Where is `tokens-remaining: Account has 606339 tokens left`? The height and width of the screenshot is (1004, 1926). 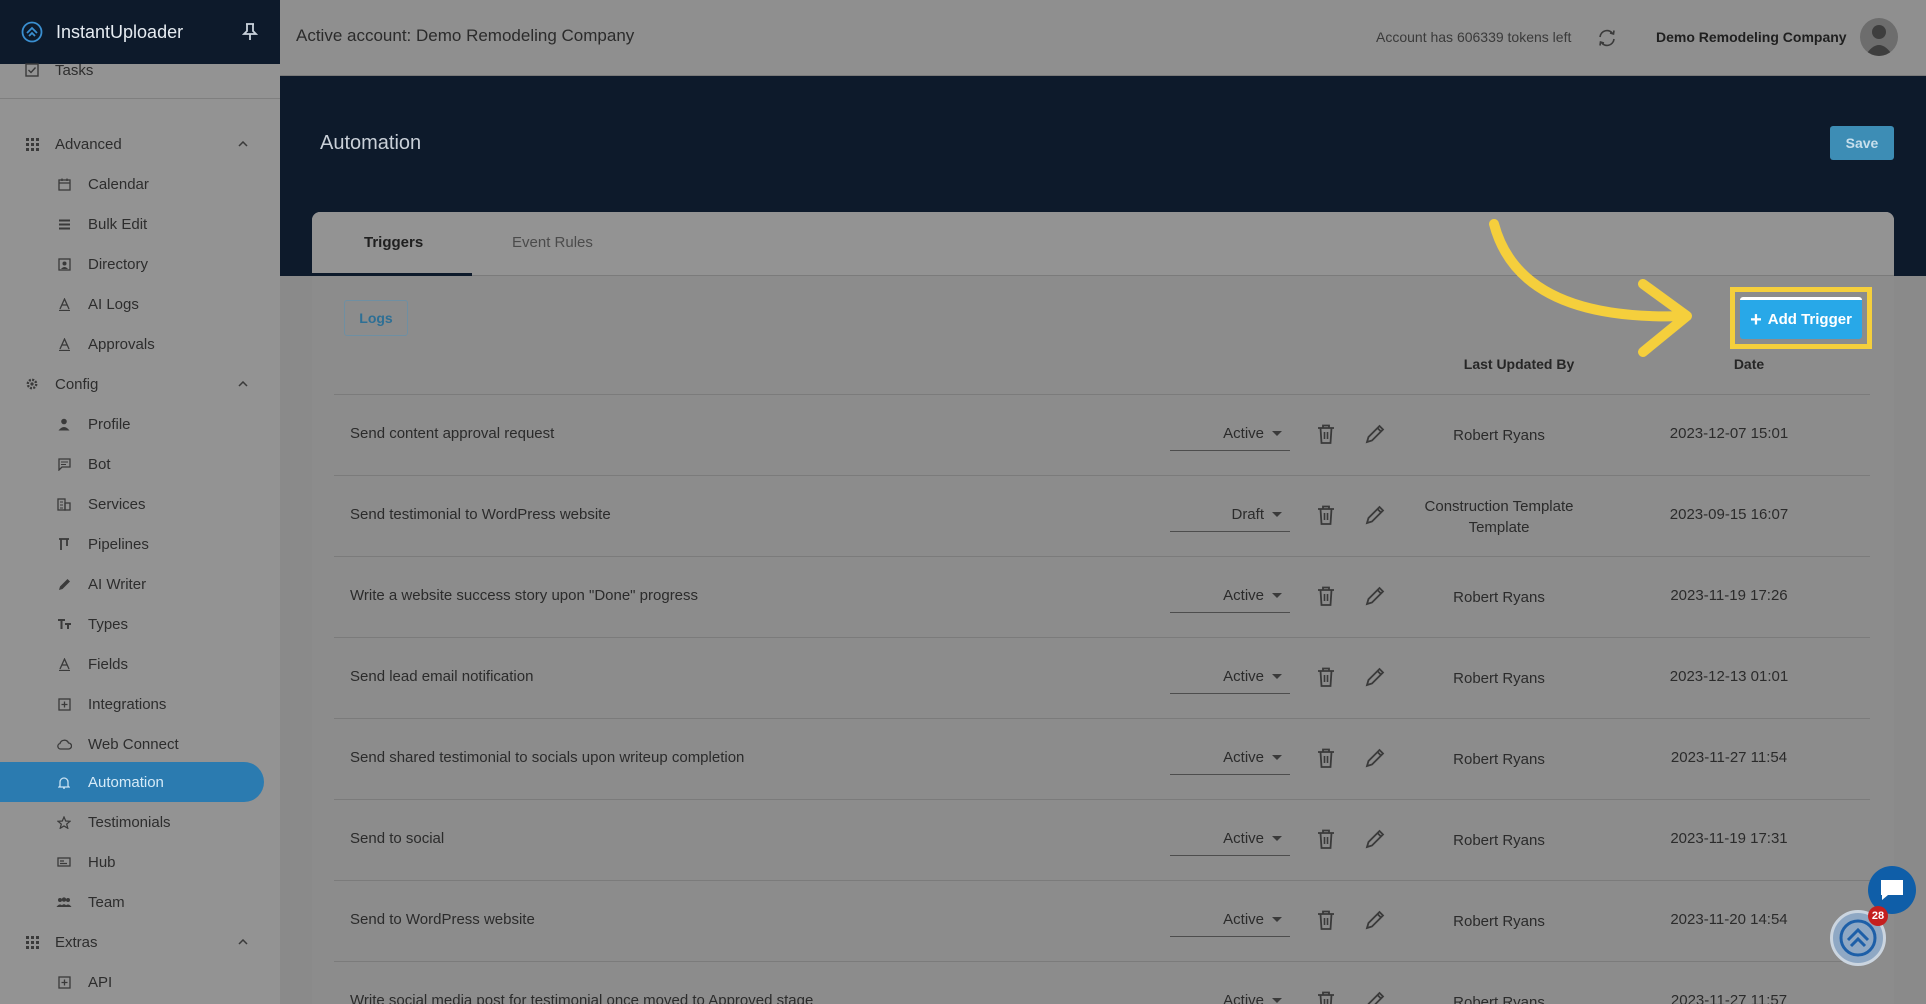
tokens-remaining: Account has 606339 tokens left is located at coordinates (1474, 37).